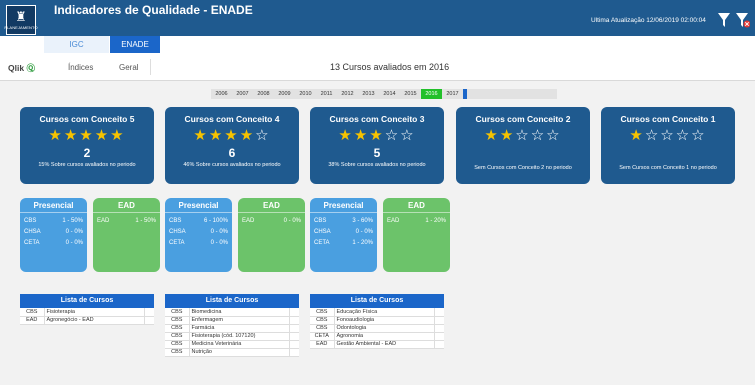 The width and height of the screenshot is (755, 385). I want to click on last-update-text: Ultima Atualização 12/06/2019 02:00:04, so click(648, 20).